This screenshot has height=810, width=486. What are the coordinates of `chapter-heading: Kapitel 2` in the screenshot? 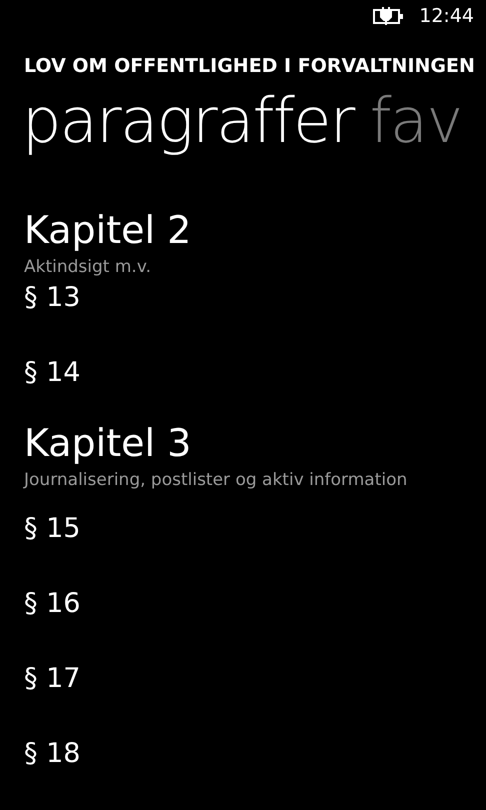 It's located at (108, 230).